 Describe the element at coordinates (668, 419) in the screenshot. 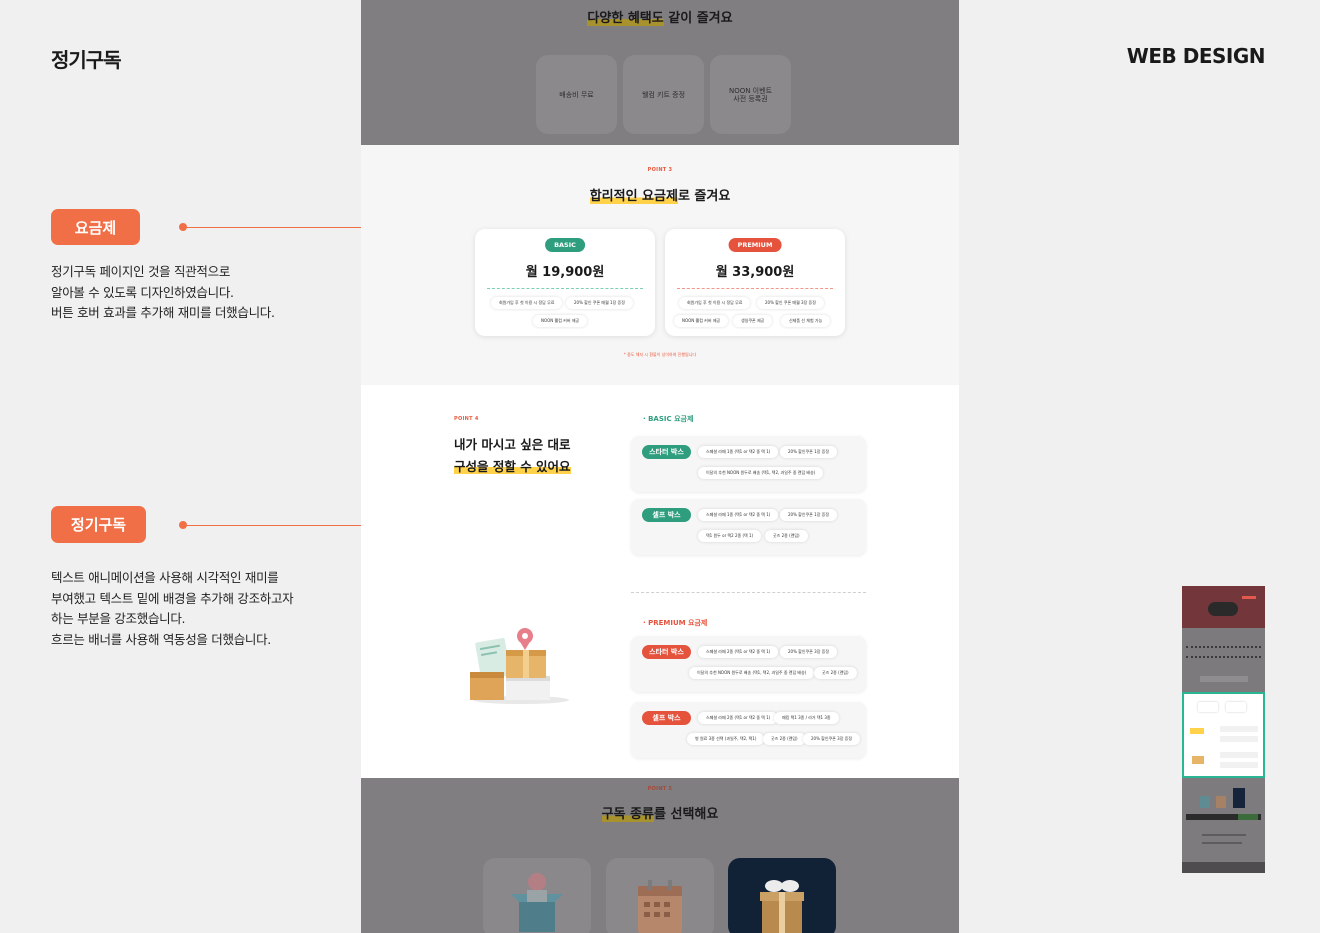

I see `basic-plan-label: · BASIC 요금제` at that location.